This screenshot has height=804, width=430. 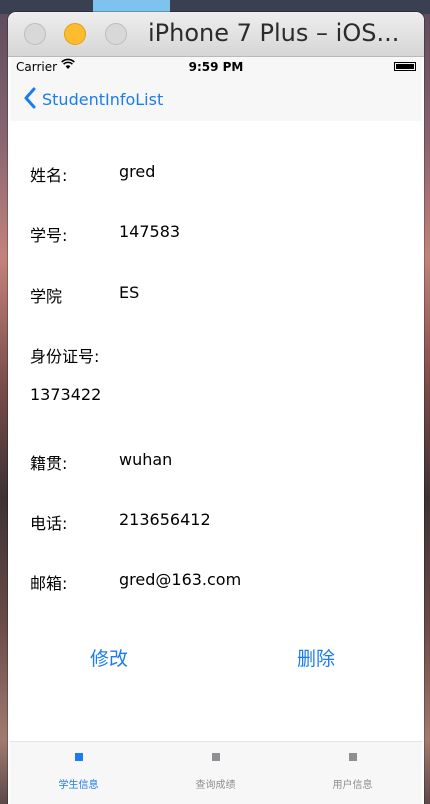 What do you see at coordinates (75, 34) in the screenshot?
I see `window-minimize-button` at bounding box center [75, 34].